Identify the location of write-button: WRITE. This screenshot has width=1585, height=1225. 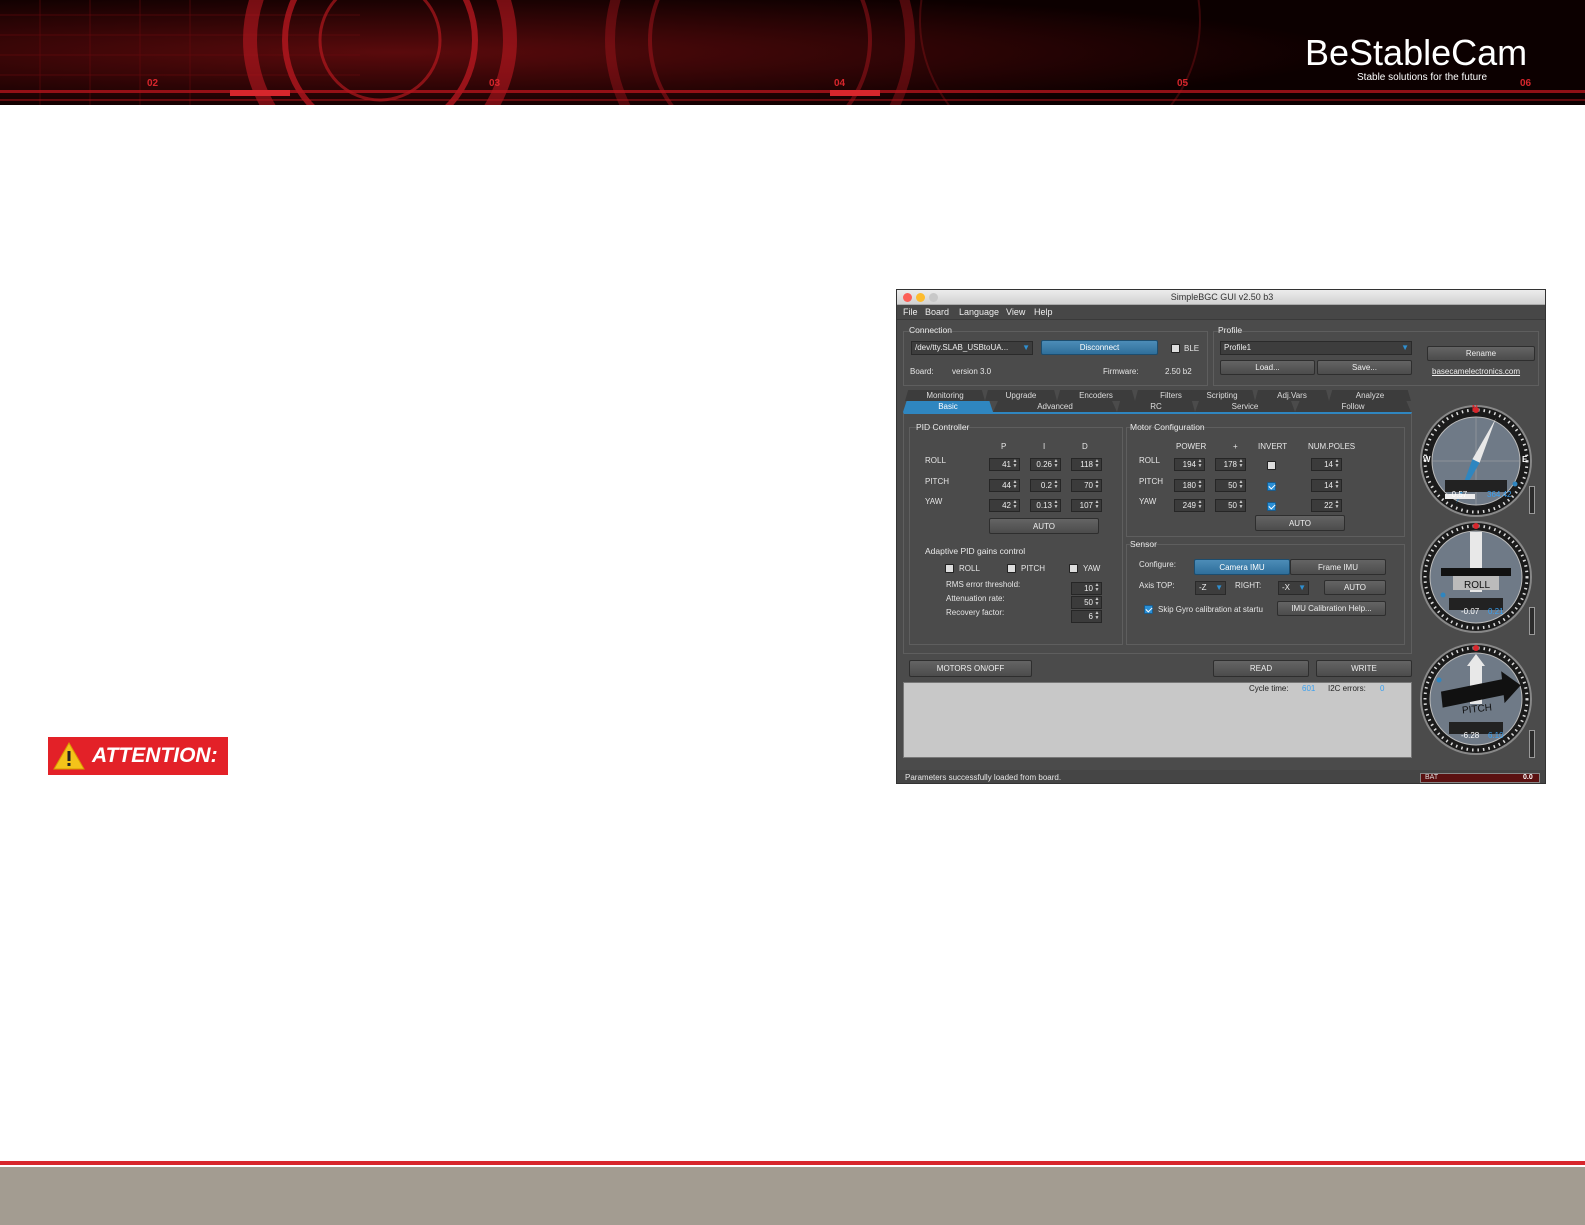
(1364, 668).